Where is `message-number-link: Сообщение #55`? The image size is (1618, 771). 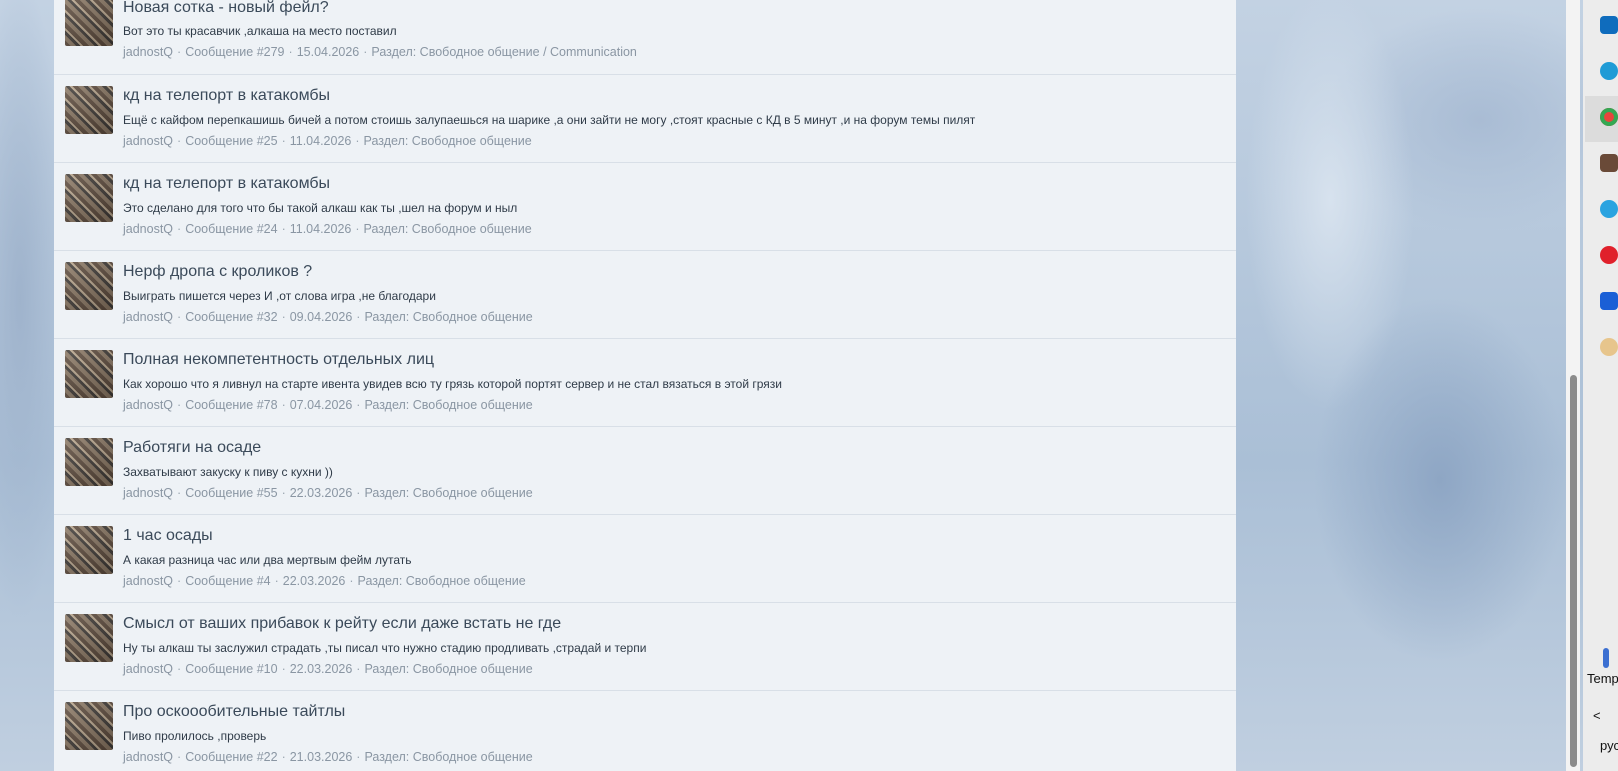
message-number-link: Сообщение #55 is located at coordinates (231, 493).